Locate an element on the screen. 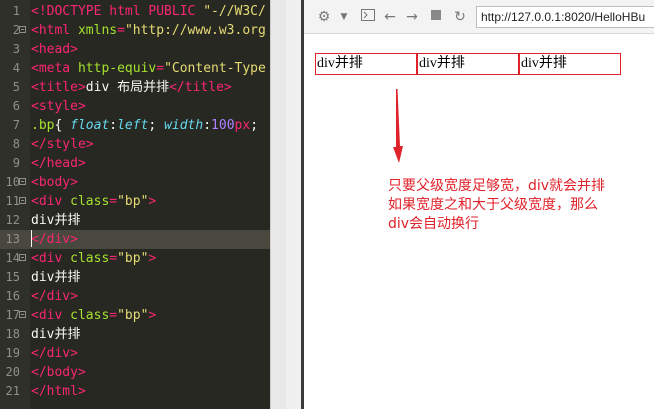 Image resolution: width=654 pixels, height=409 pixels. code-token: "http://www.w3.org is located at coordinates (195, 30).